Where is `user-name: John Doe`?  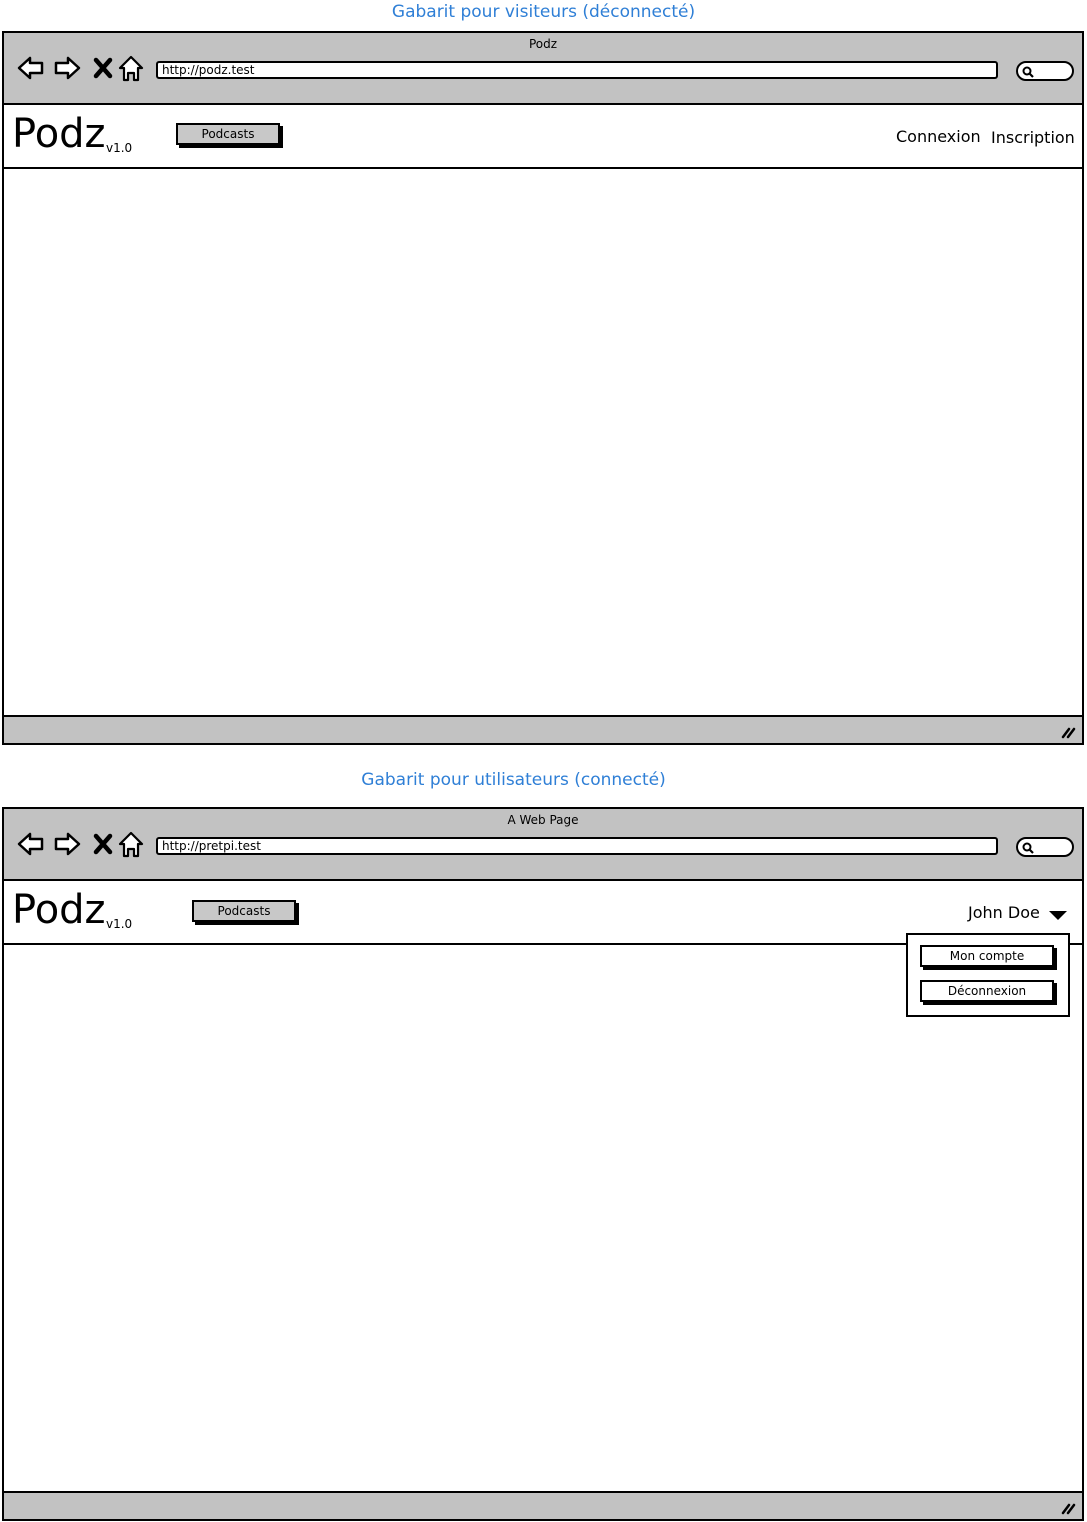
user-name: John Doe is located at coordinates (1004, 912).